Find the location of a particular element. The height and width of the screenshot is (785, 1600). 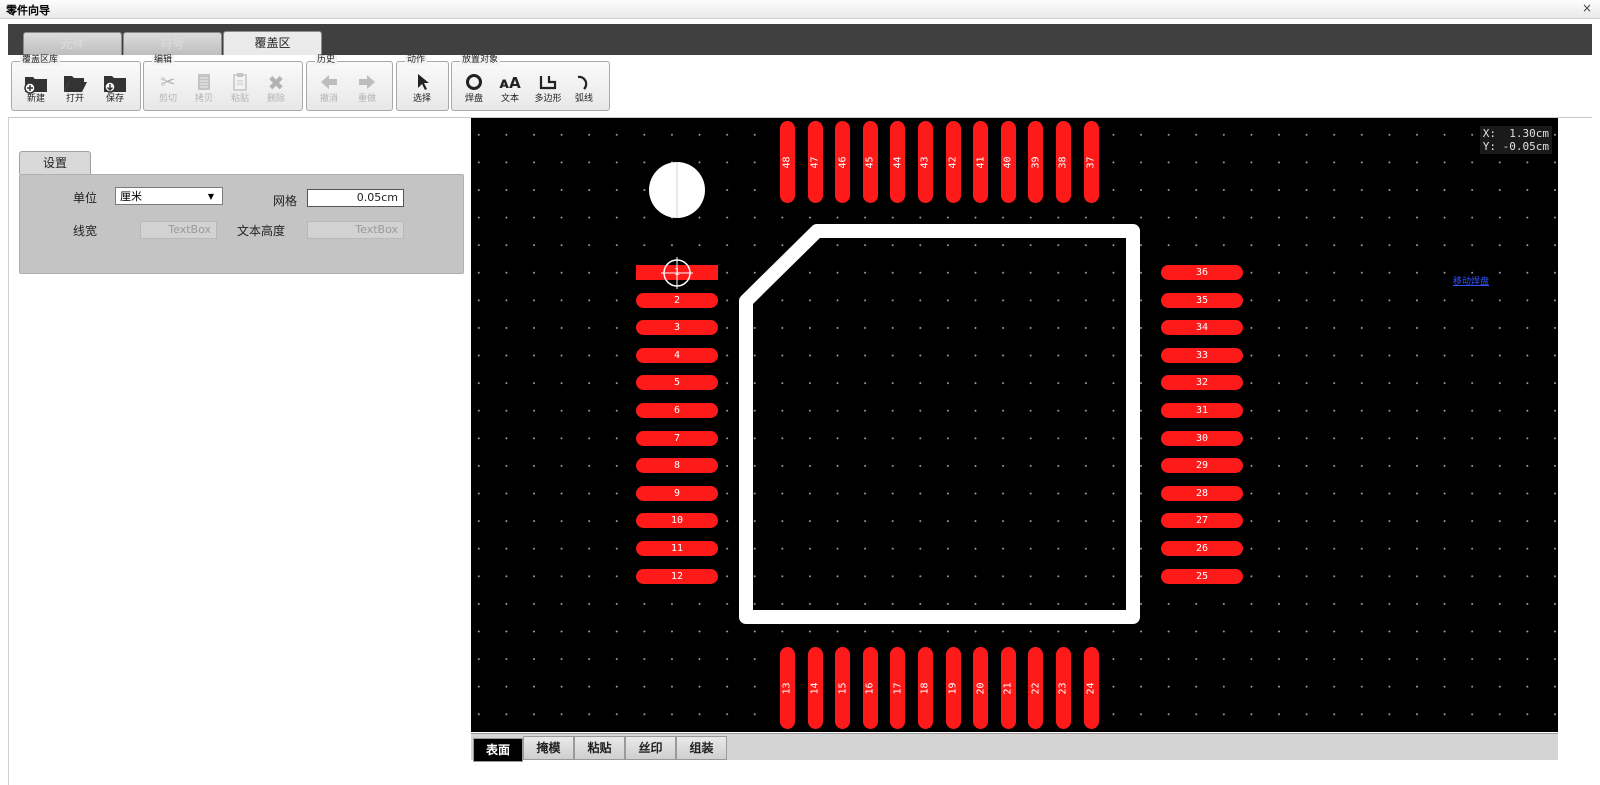

tab-settings: 设置 is located at coordinates (55, 162).